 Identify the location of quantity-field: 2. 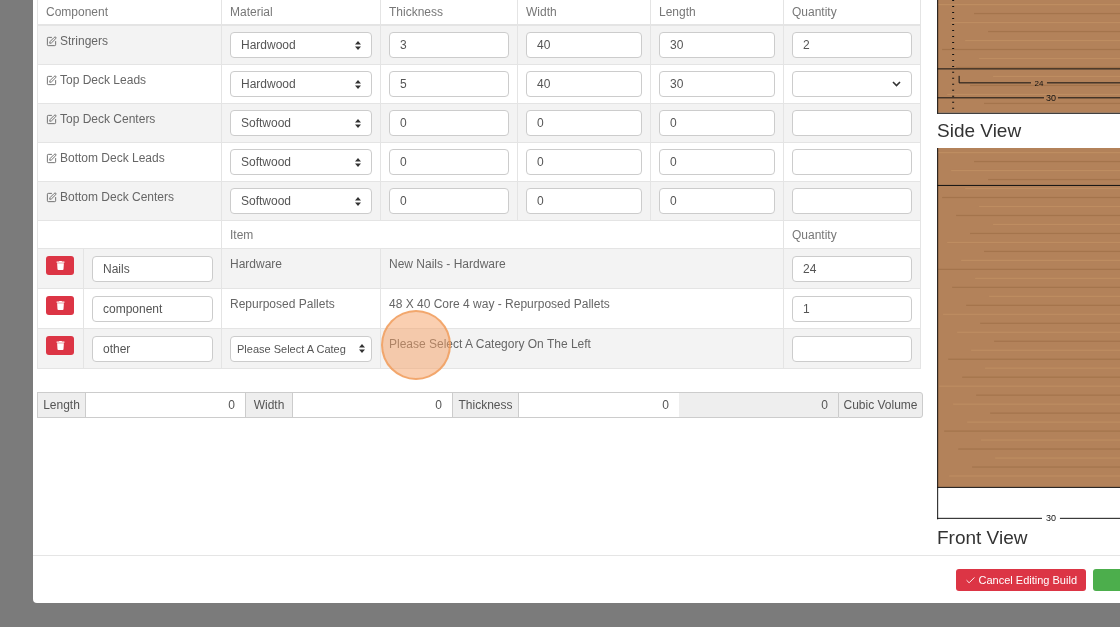
(852, 45).